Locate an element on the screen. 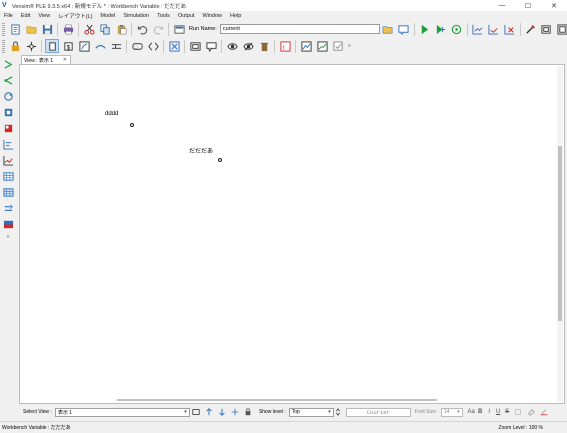 This screenshot has width=567, height=433. vertical-scrollbar is located at coordinates (560, 234).